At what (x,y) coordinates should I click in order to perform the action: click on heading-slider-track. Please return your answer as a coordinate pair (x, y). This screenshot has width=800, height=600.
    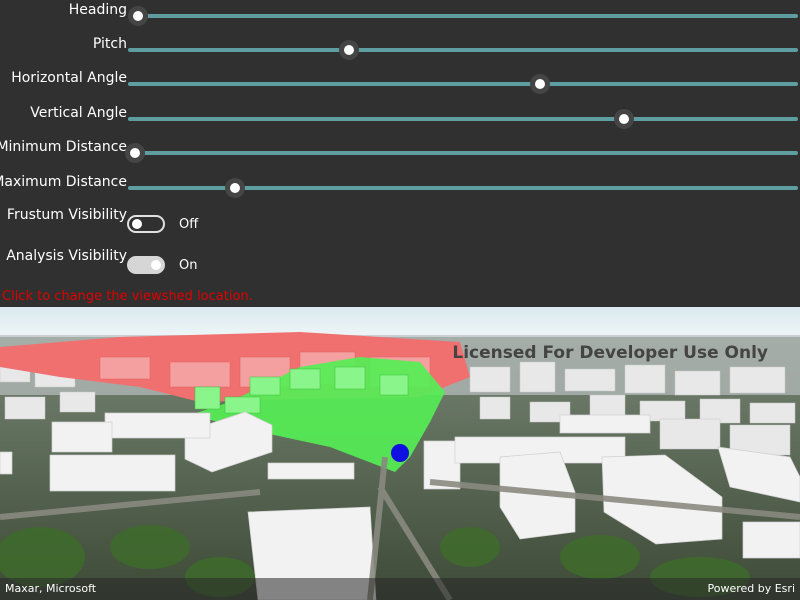
    Looking at the image, I should click on (463, 16).